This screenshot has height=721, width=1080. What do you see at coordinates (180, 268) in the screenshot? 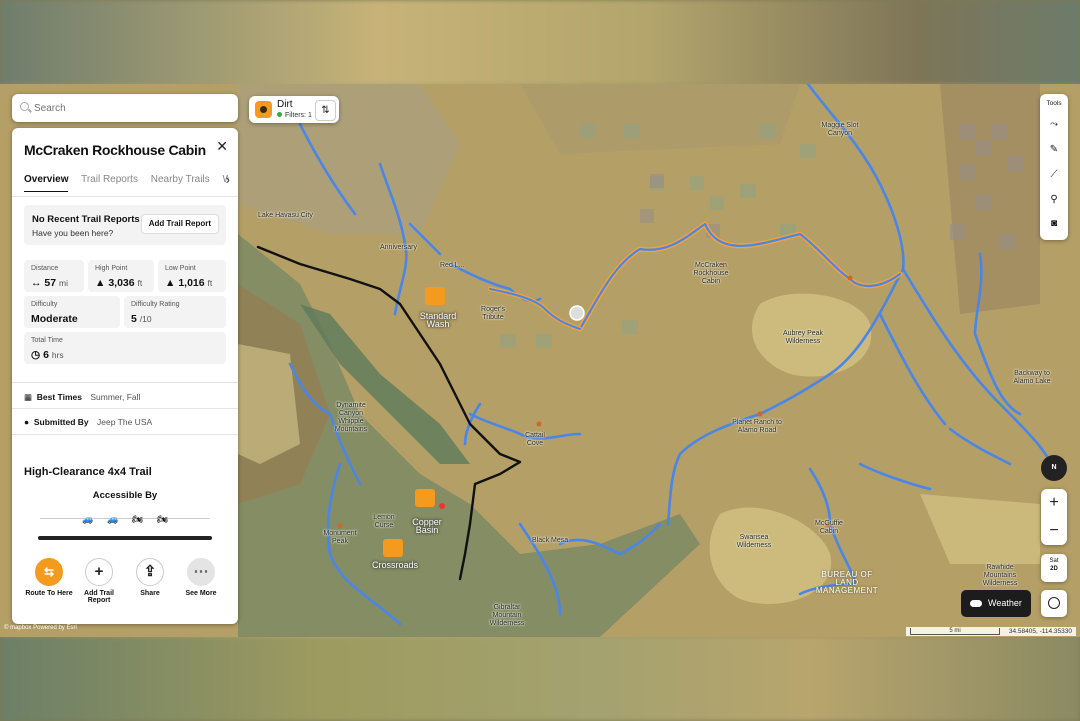
I see `stat-label: Low Point` at bounding box center [180, 268].